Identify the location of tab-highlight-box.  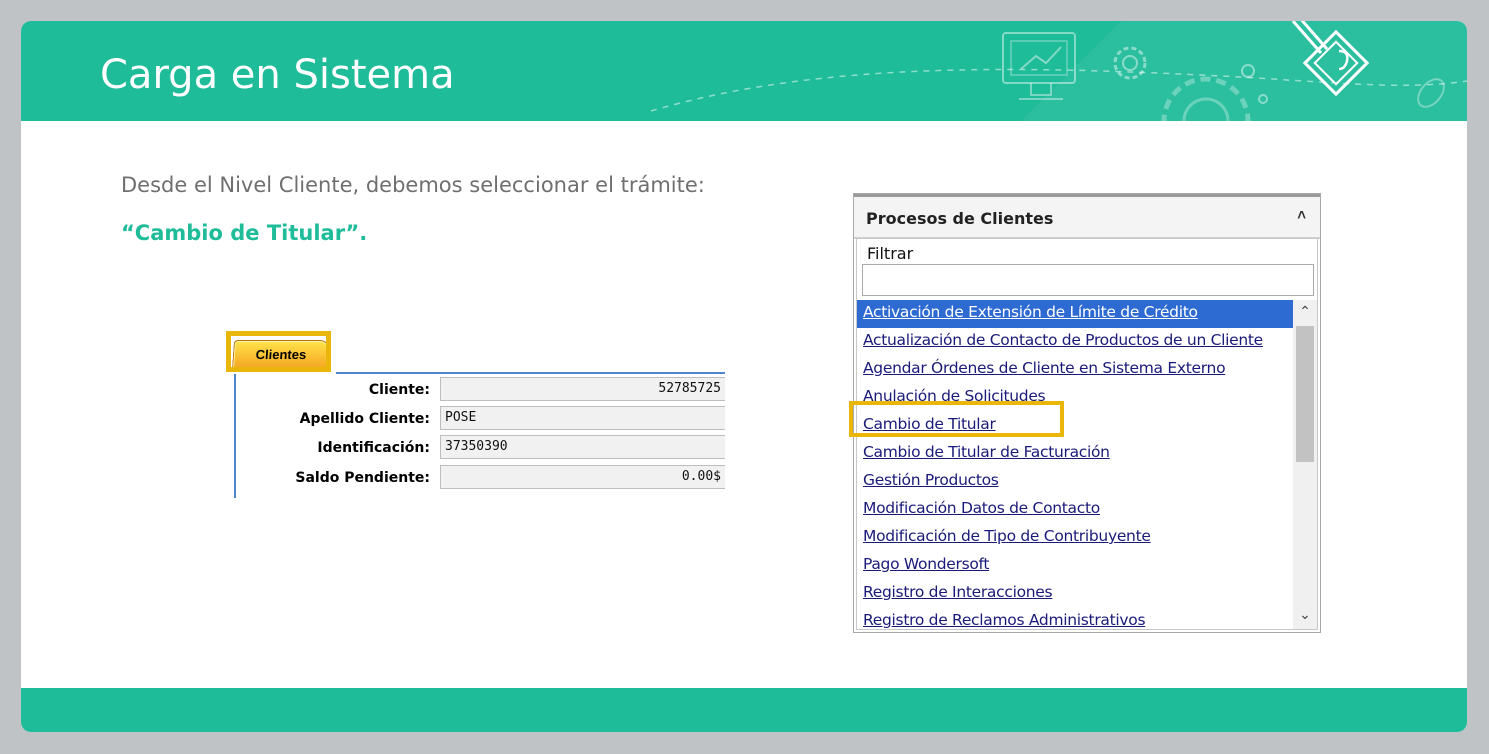
(278, 351).